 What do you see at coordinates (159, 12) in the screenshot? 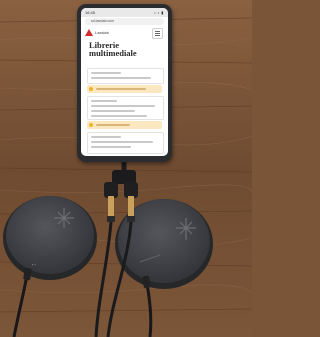
I see `status-icons: • • ▮` at bounding box center [159, 12].